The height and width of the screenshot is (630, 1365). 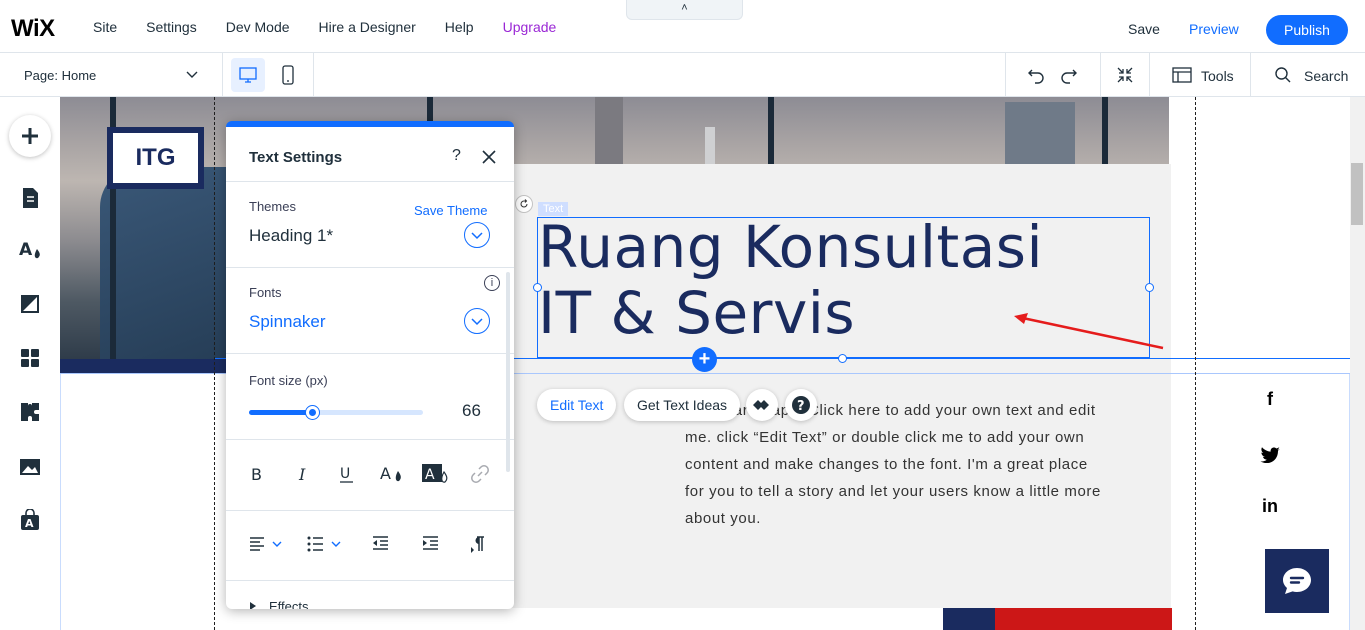 I want to click on twitter-icon, so click(x=1270, y=455).